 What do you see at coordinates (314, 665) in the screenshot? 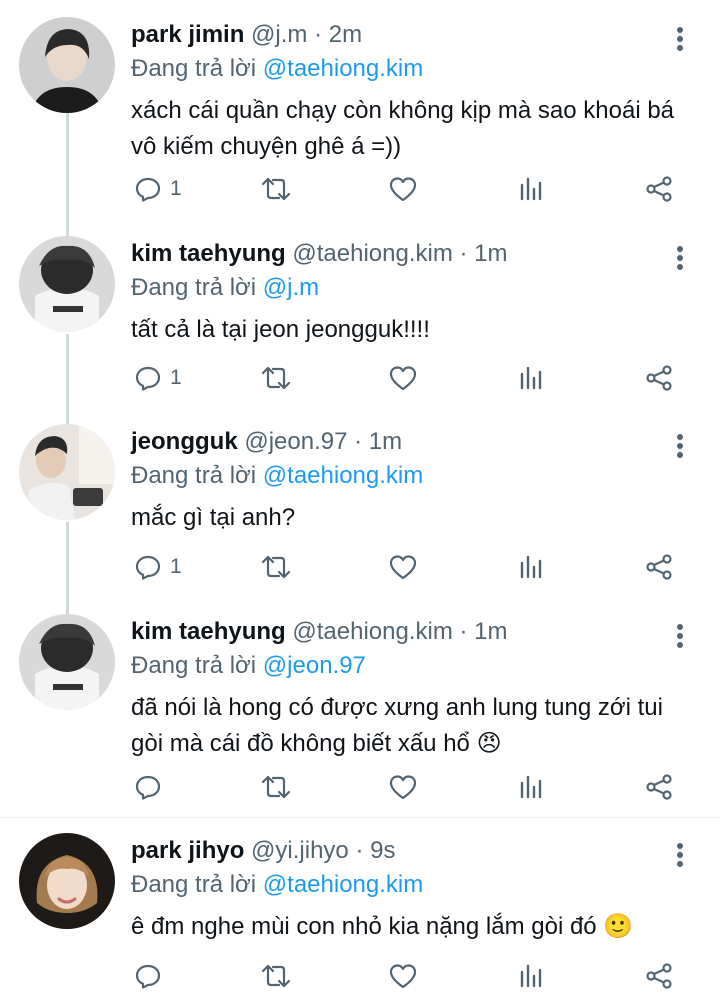
I see `mention-link: @jeon.97` at bounding box center [314, 665].